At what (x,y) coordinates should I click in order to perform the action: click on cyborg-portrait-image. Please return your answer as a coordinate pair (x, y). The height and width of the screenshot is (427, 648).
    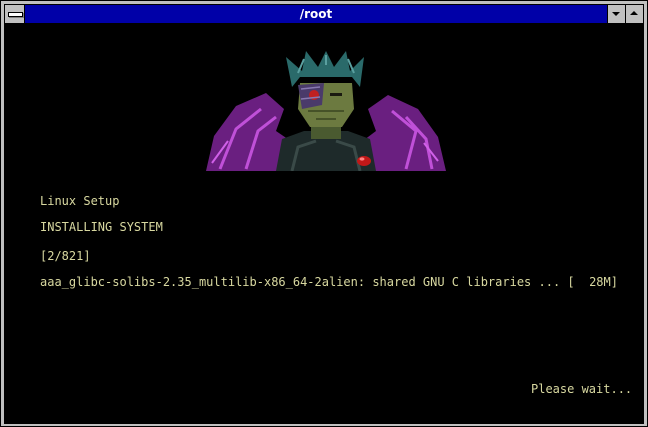
    Looking at the image, I should click on (326, 111).